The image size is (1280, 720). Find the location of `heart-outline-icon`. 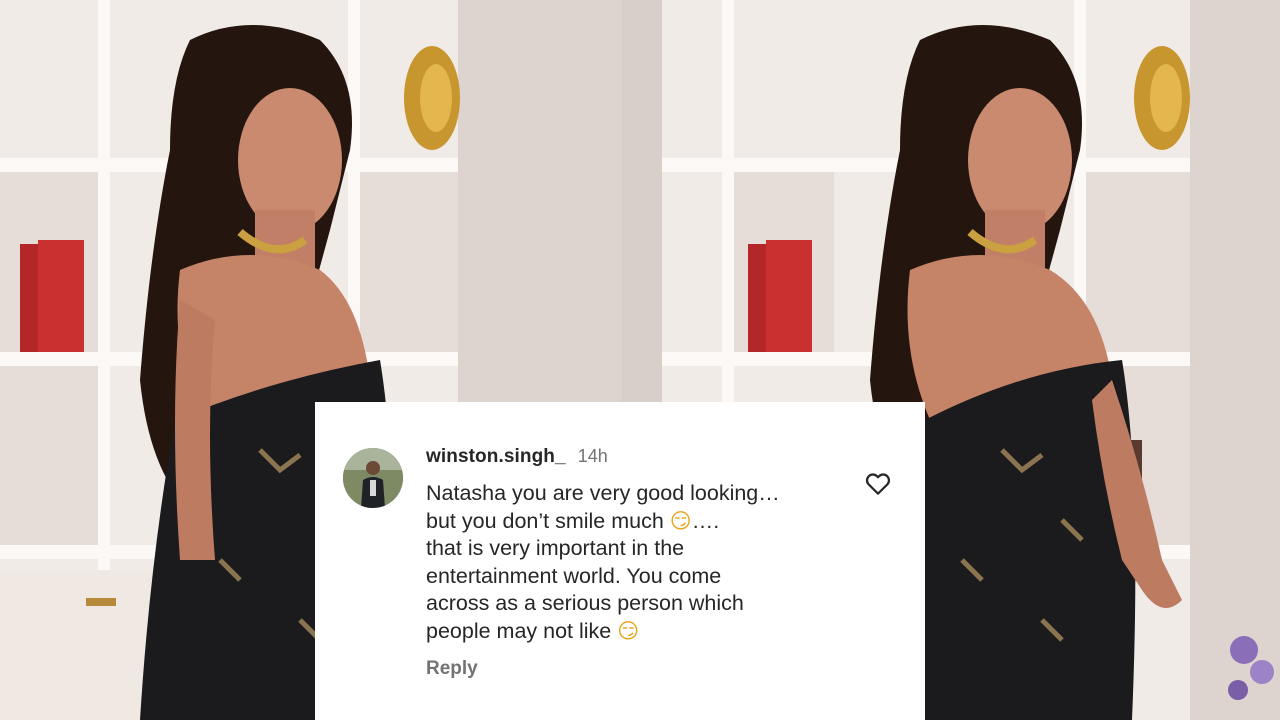

heart-outline-icon is located at coordinates (878, 483).